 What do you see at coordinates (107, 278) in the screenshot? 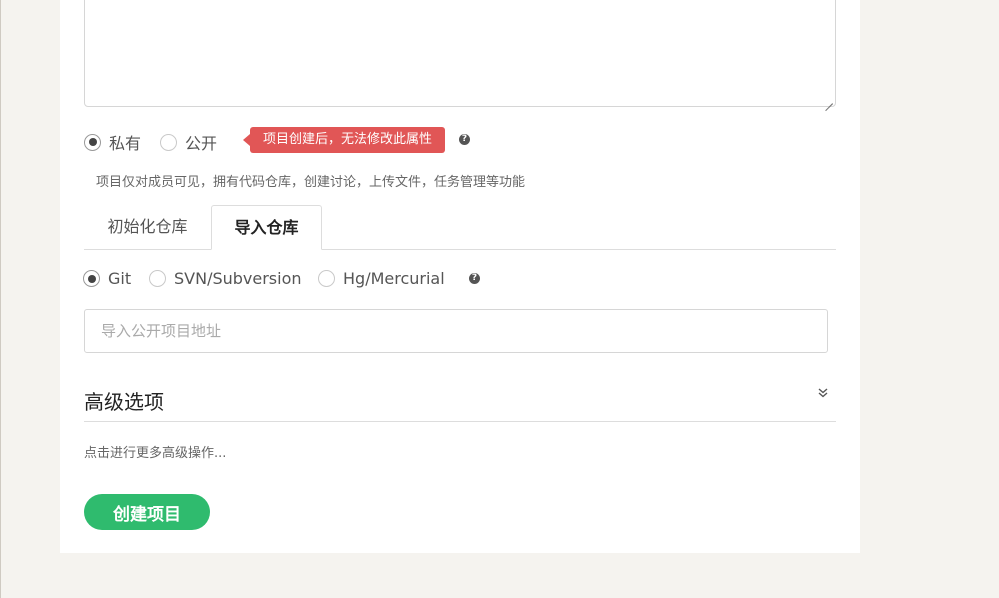
I see `radio-git: Git` at bounding box center [107, 278].